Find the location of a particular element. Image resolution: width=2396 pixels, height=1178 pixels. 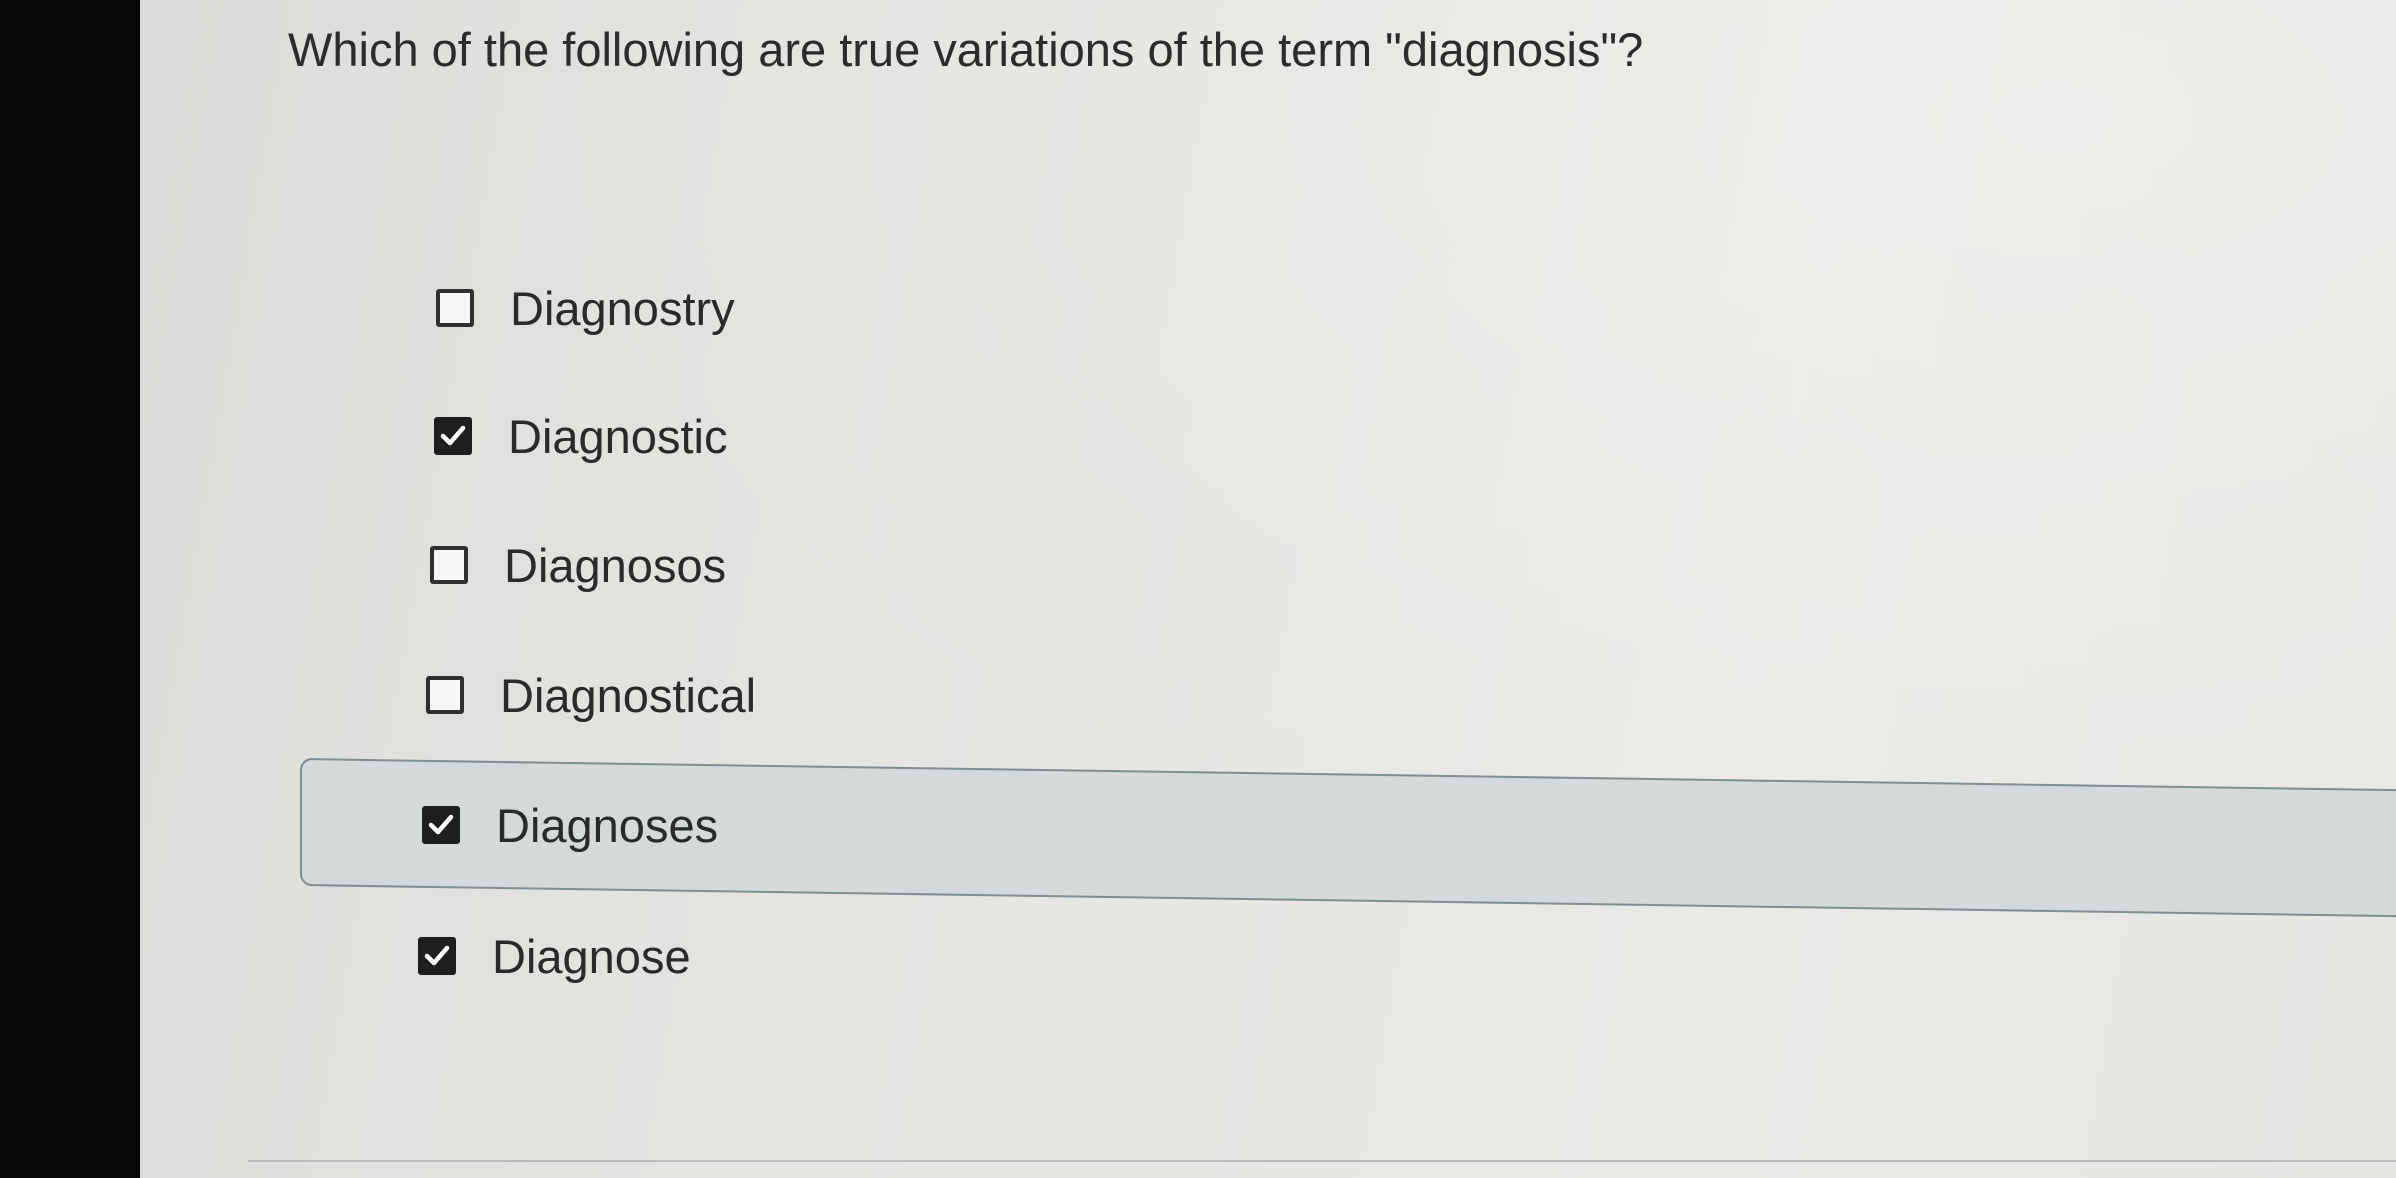

option-label: Diagnostic is located at coordinates (618, 436).